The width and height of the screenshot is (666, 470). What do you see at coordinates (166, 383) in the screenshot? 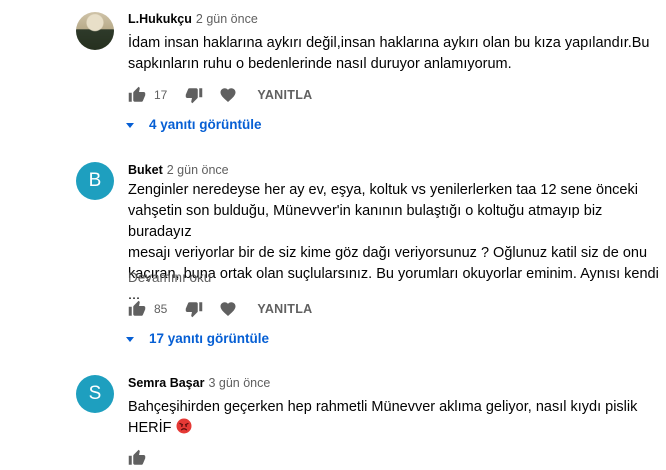
I see `comment-author: Semra Başar` at bounding box center [166, 383].